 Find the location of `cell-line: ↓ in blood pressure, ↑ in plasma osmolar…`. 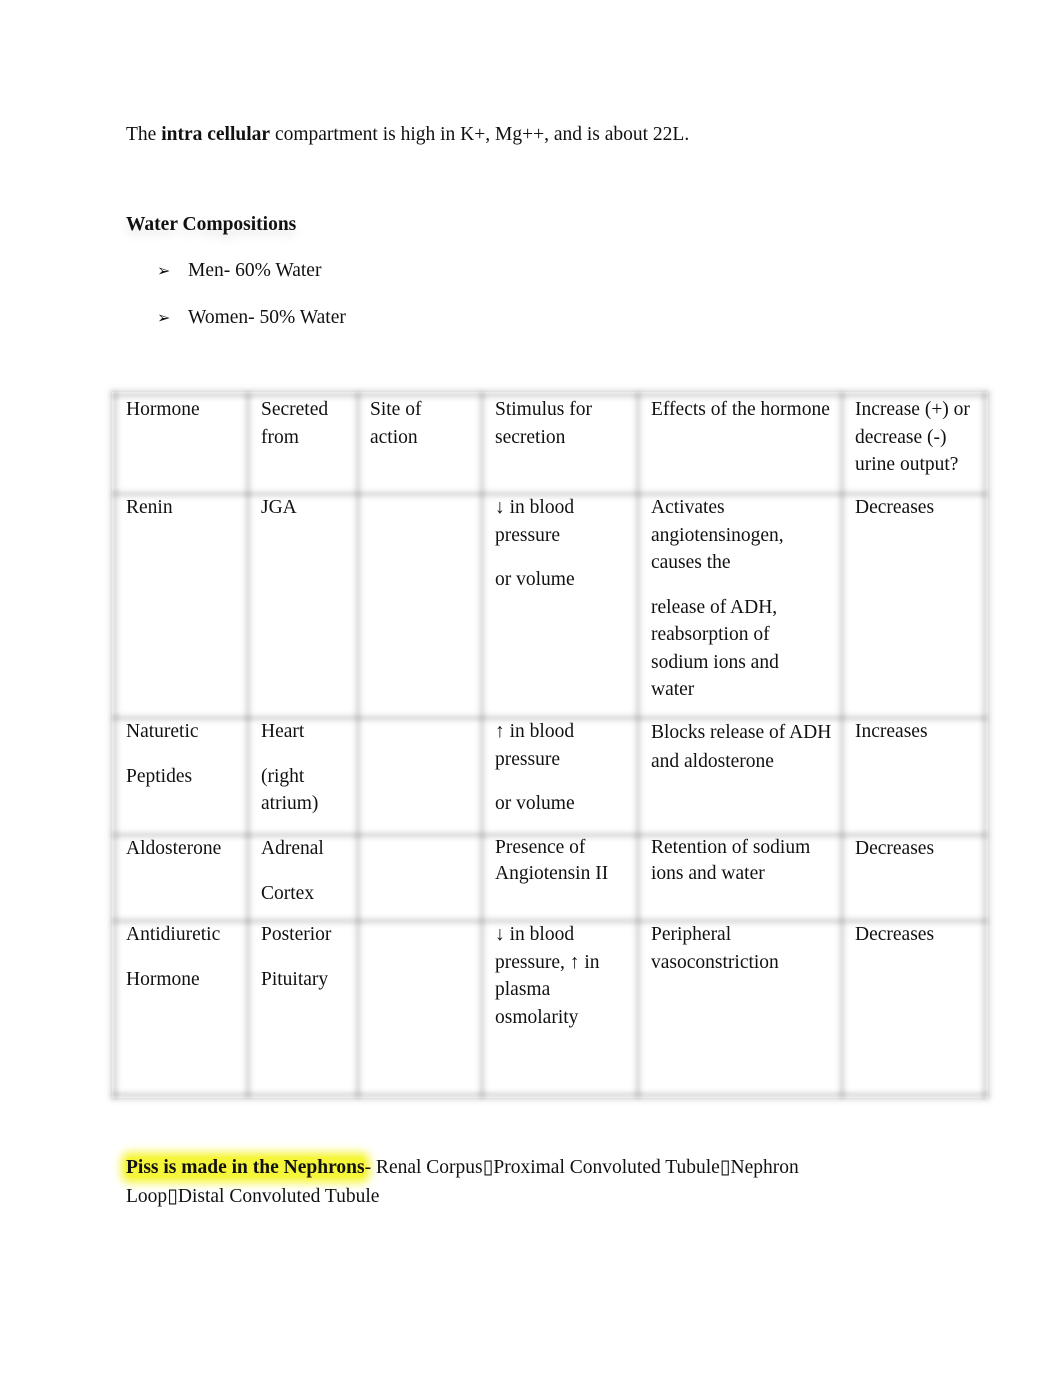

cell-line: ↓ in blood pressure, ↑ in plasma osmolar… is located at coordinates (547, 976).